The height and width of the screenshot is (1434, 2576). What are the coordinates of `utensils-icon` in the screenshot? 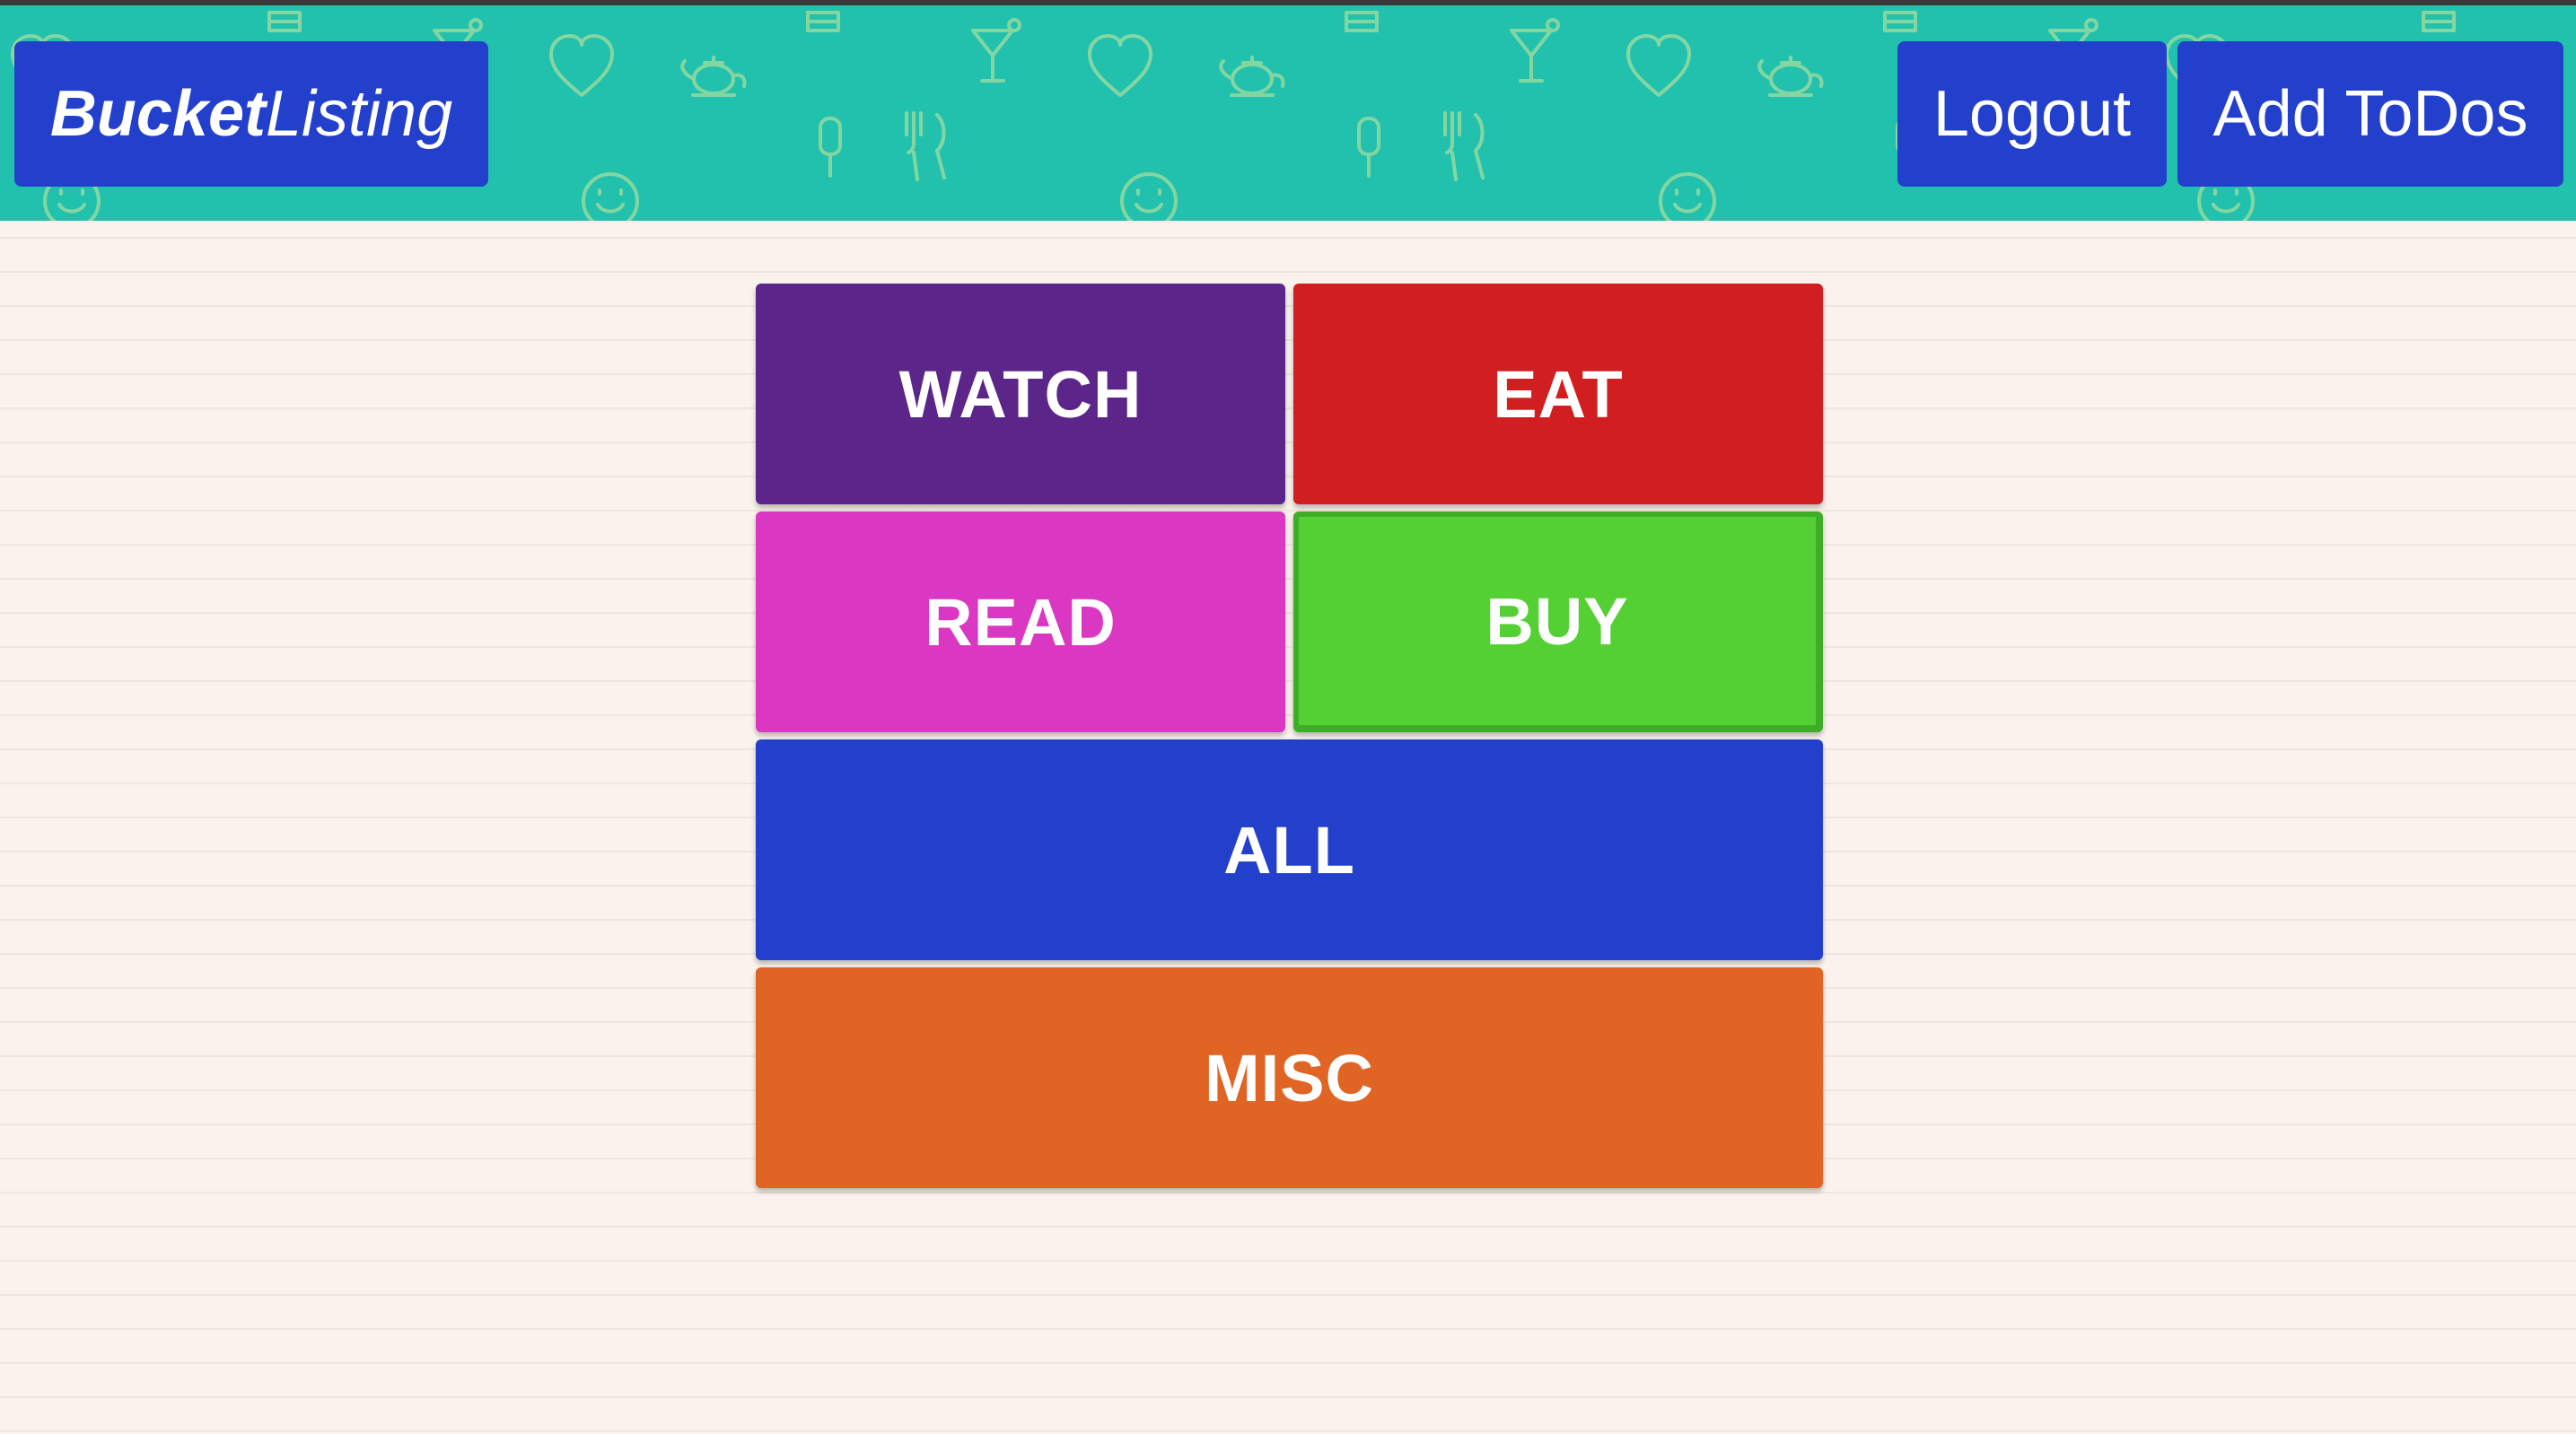 It's located at (925, 146).